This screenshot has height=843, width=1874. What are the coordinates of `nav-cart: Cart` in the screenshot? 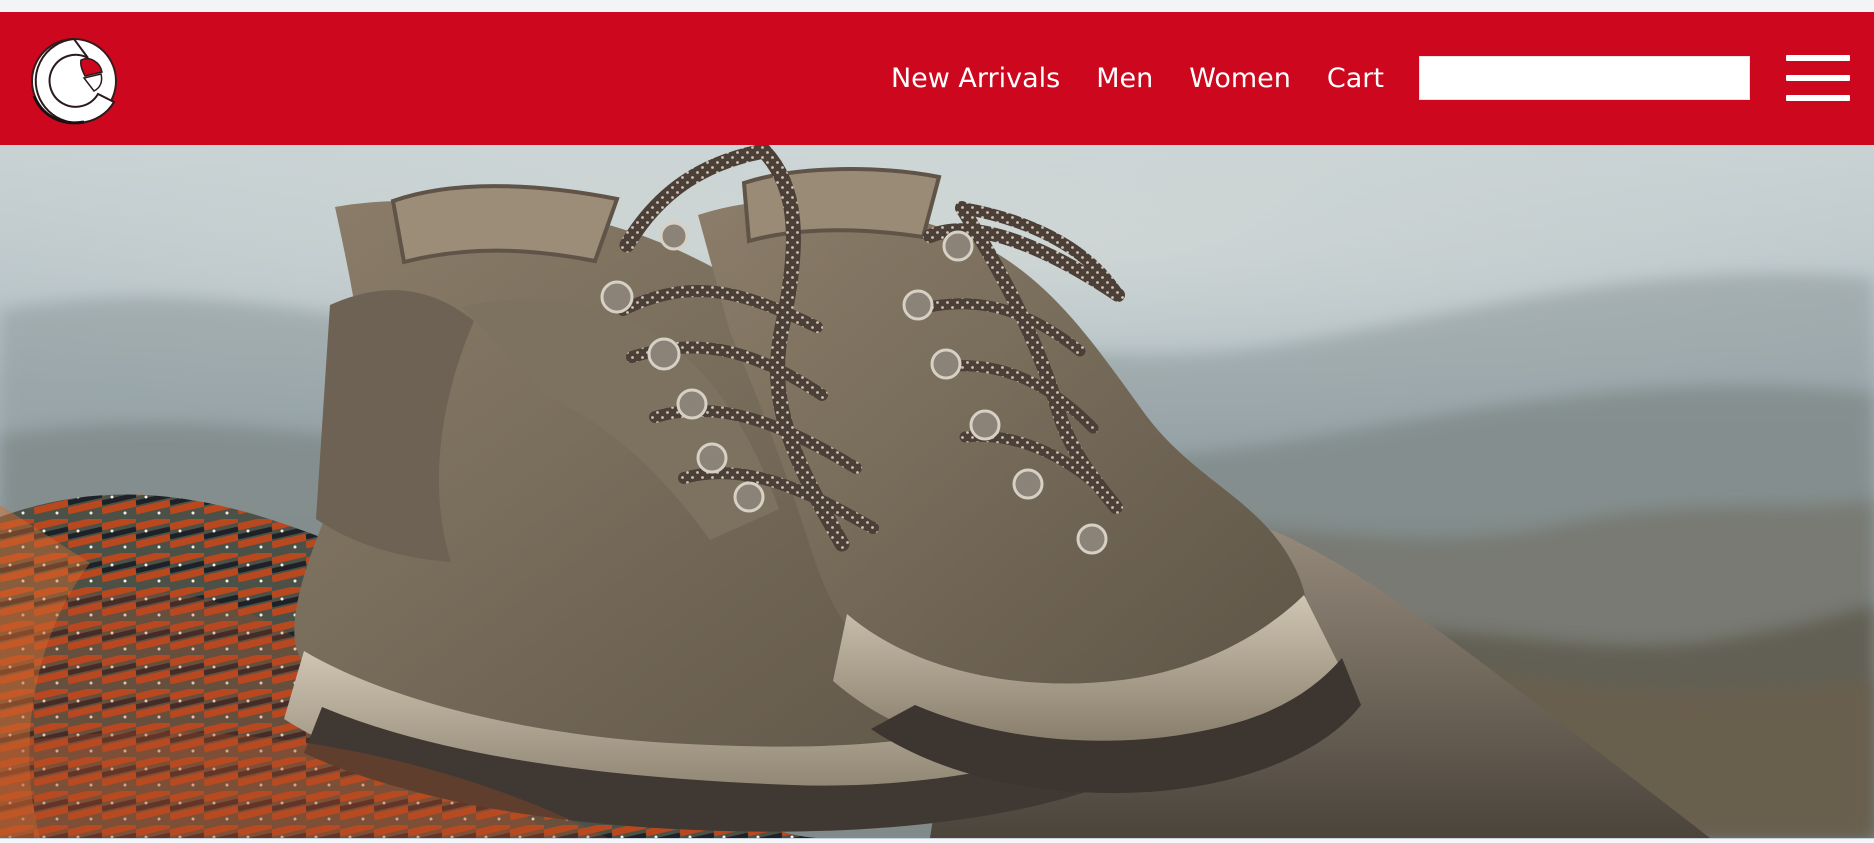 It's located at (1355, 78).